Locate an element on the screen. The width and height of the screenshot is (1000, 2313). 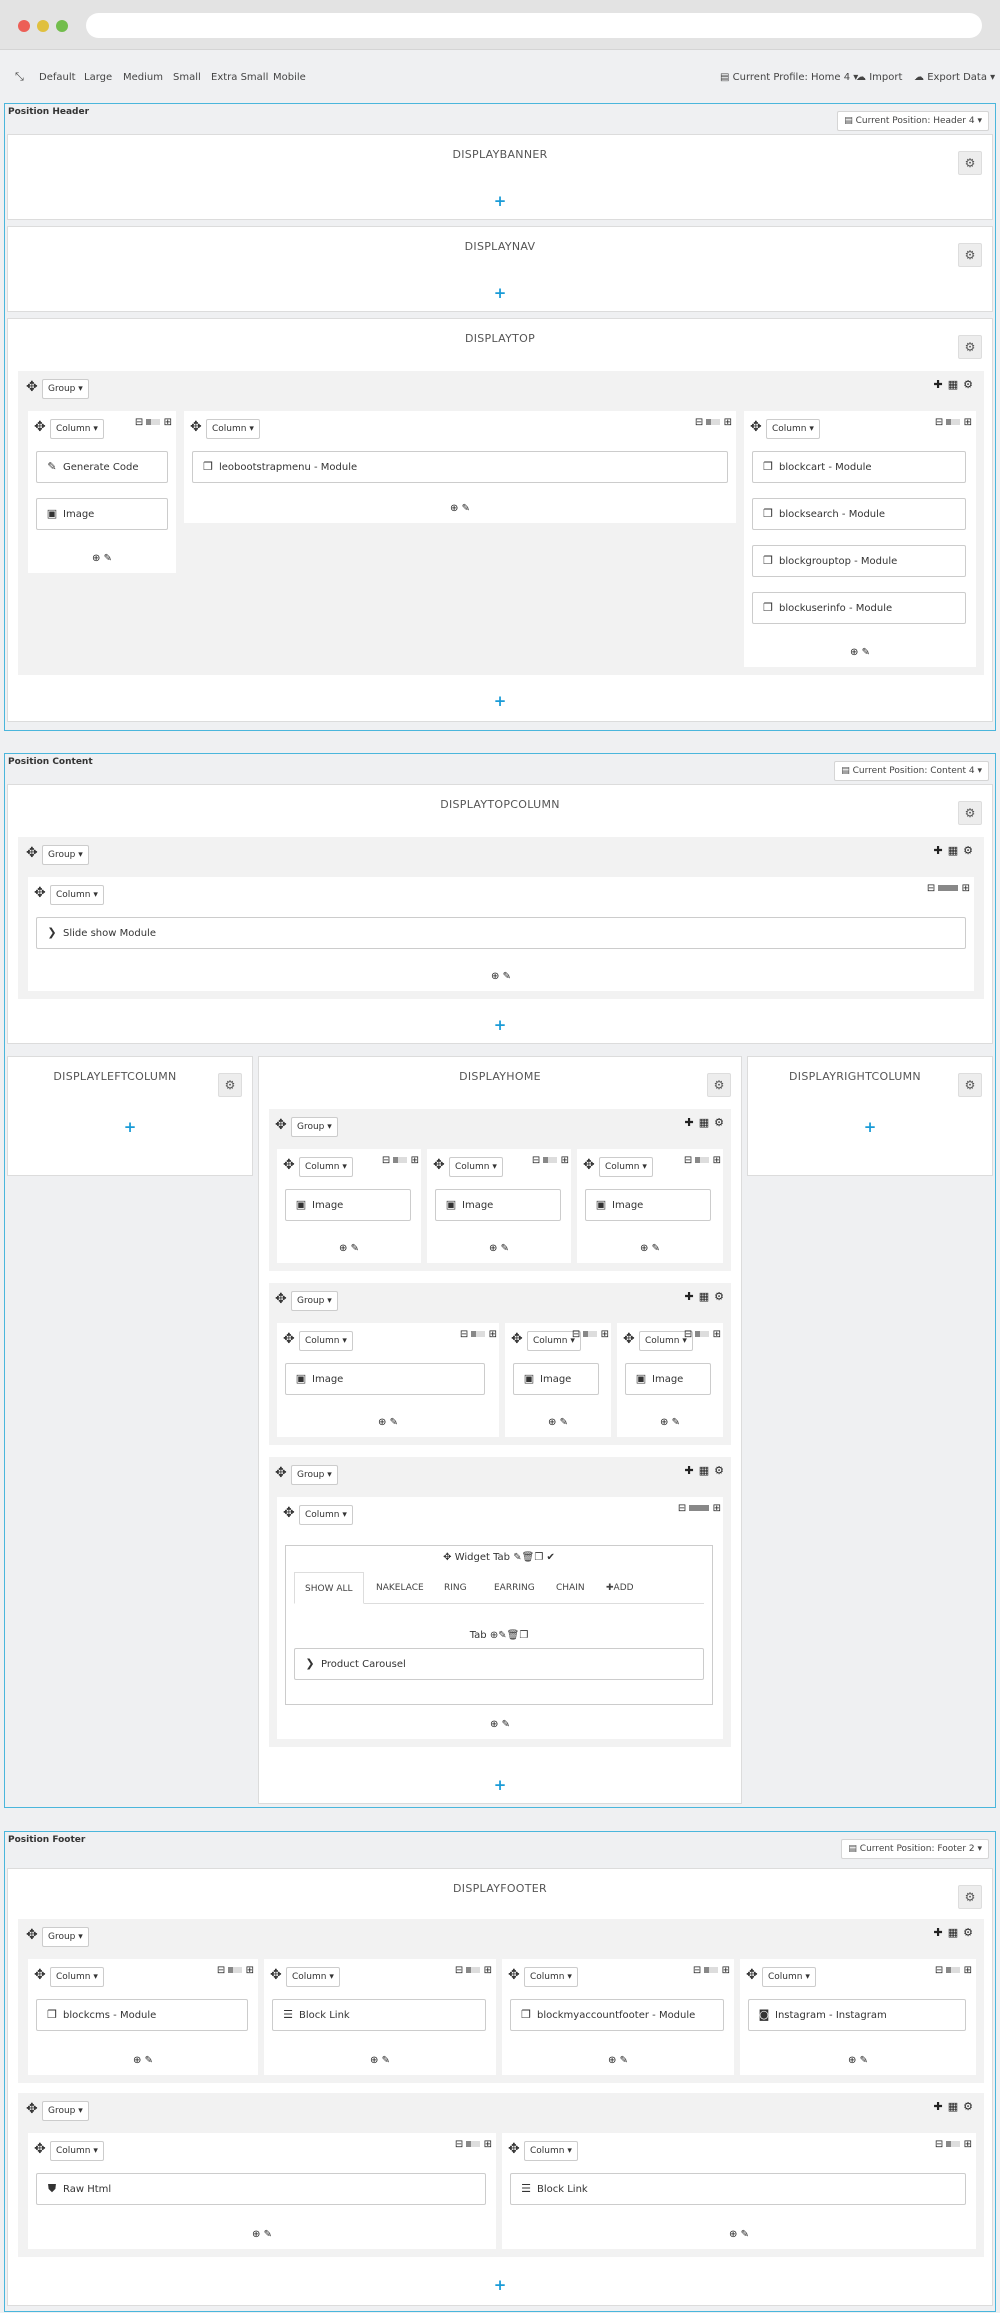
trash-icon: 🗑 is located at coordinates (513, 1635).